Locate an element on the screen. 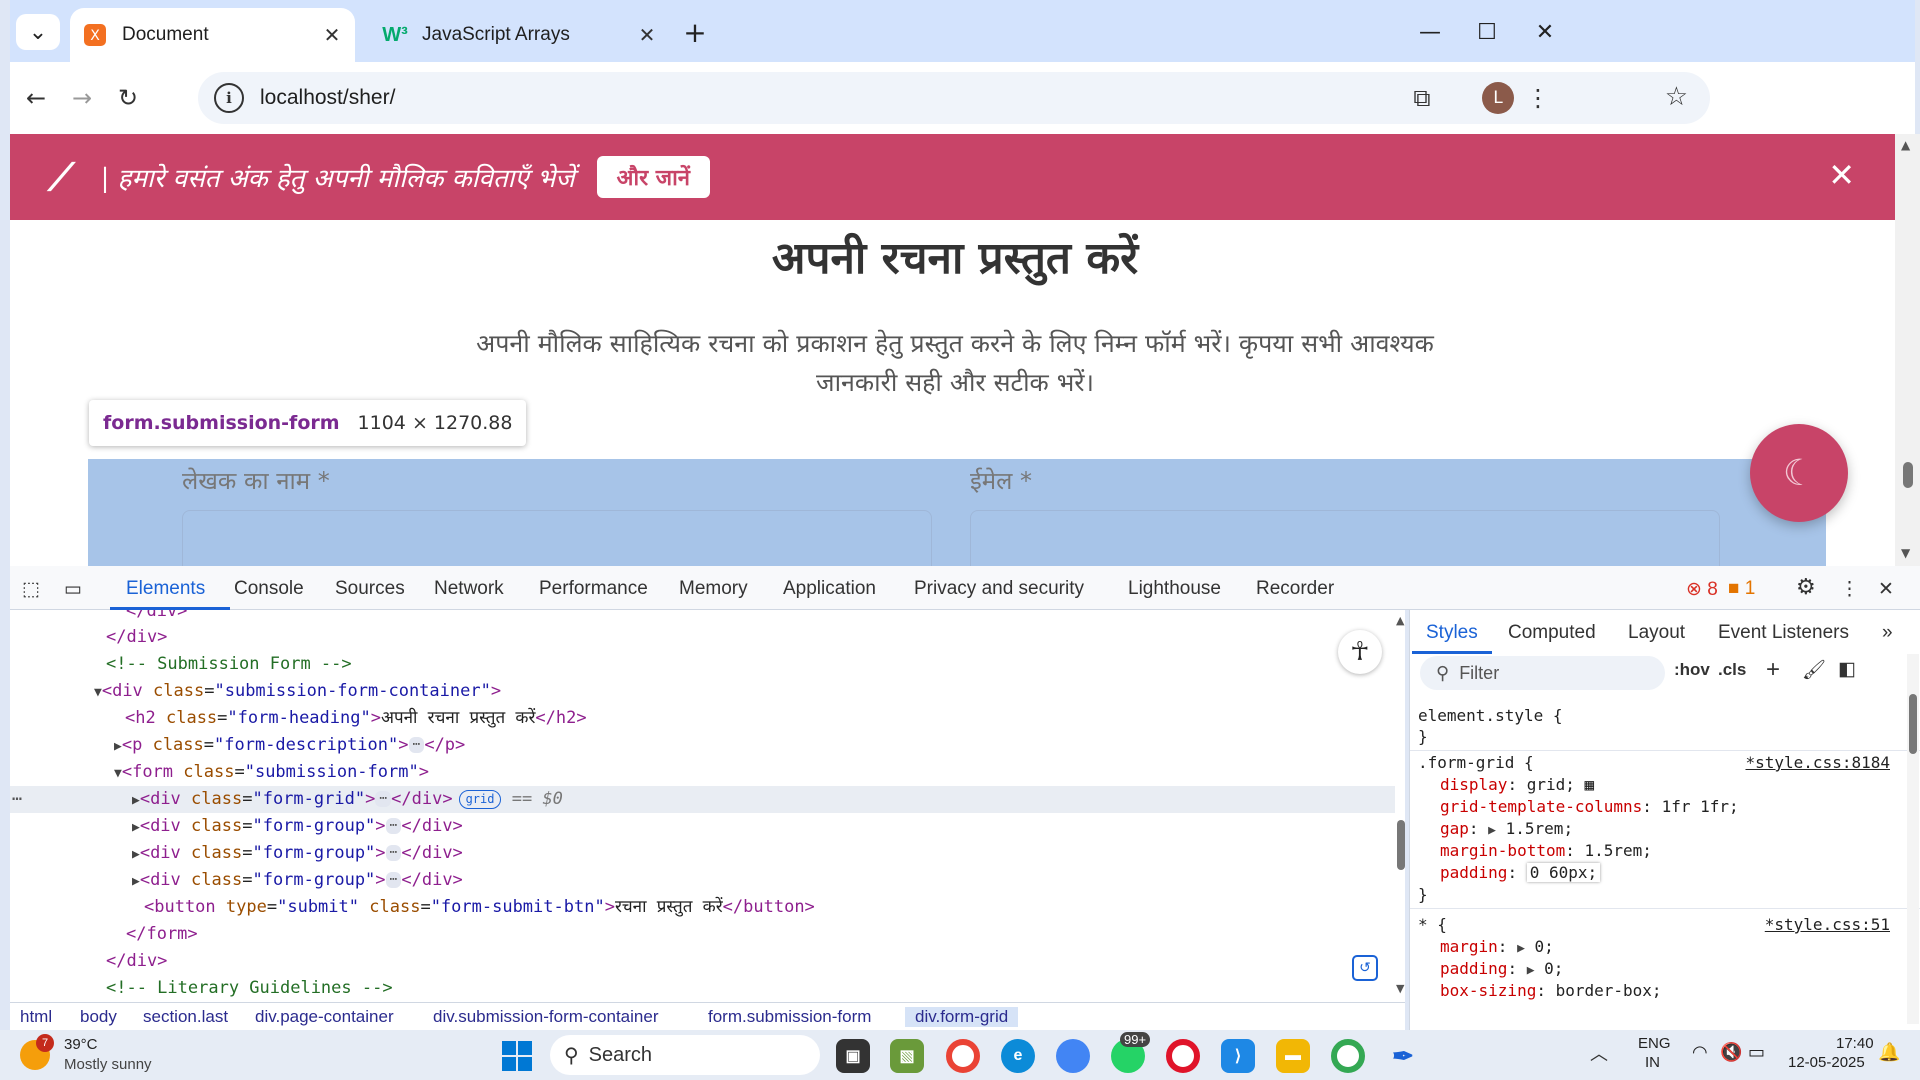 This screenshot has width=1920, height=1080. scroll-up-icon: ▲ is located at coordinates (1905, 145).